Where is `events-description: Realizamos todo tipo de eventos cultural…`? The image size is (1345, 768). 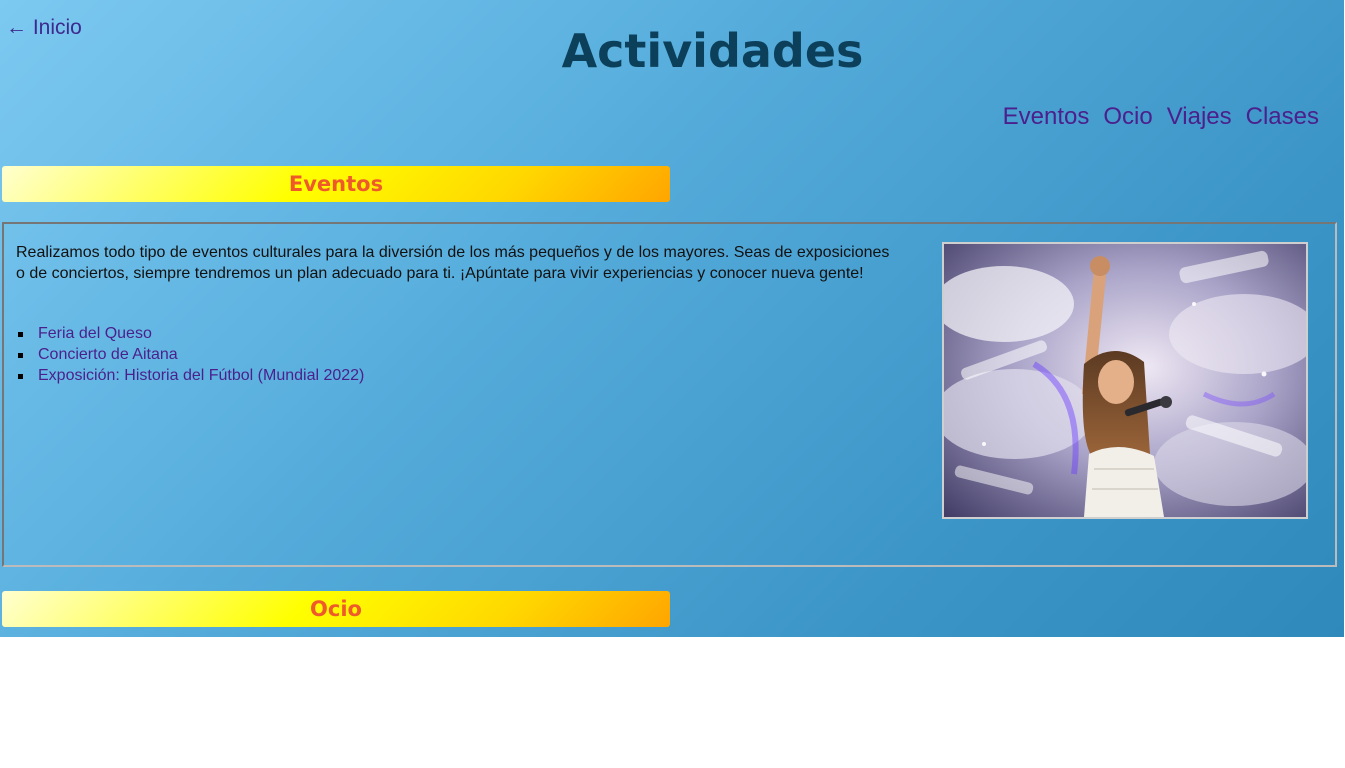
events-description: Realizamos todo tipo de eventos cultural… is located at coordinates (453, 263).